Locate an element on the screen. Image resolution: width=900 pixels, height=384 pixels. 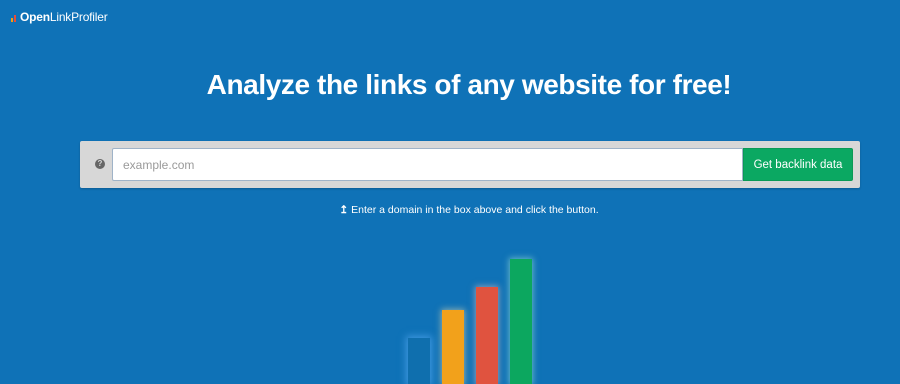
illustration-bar-green is located at coordinates (521, 321).